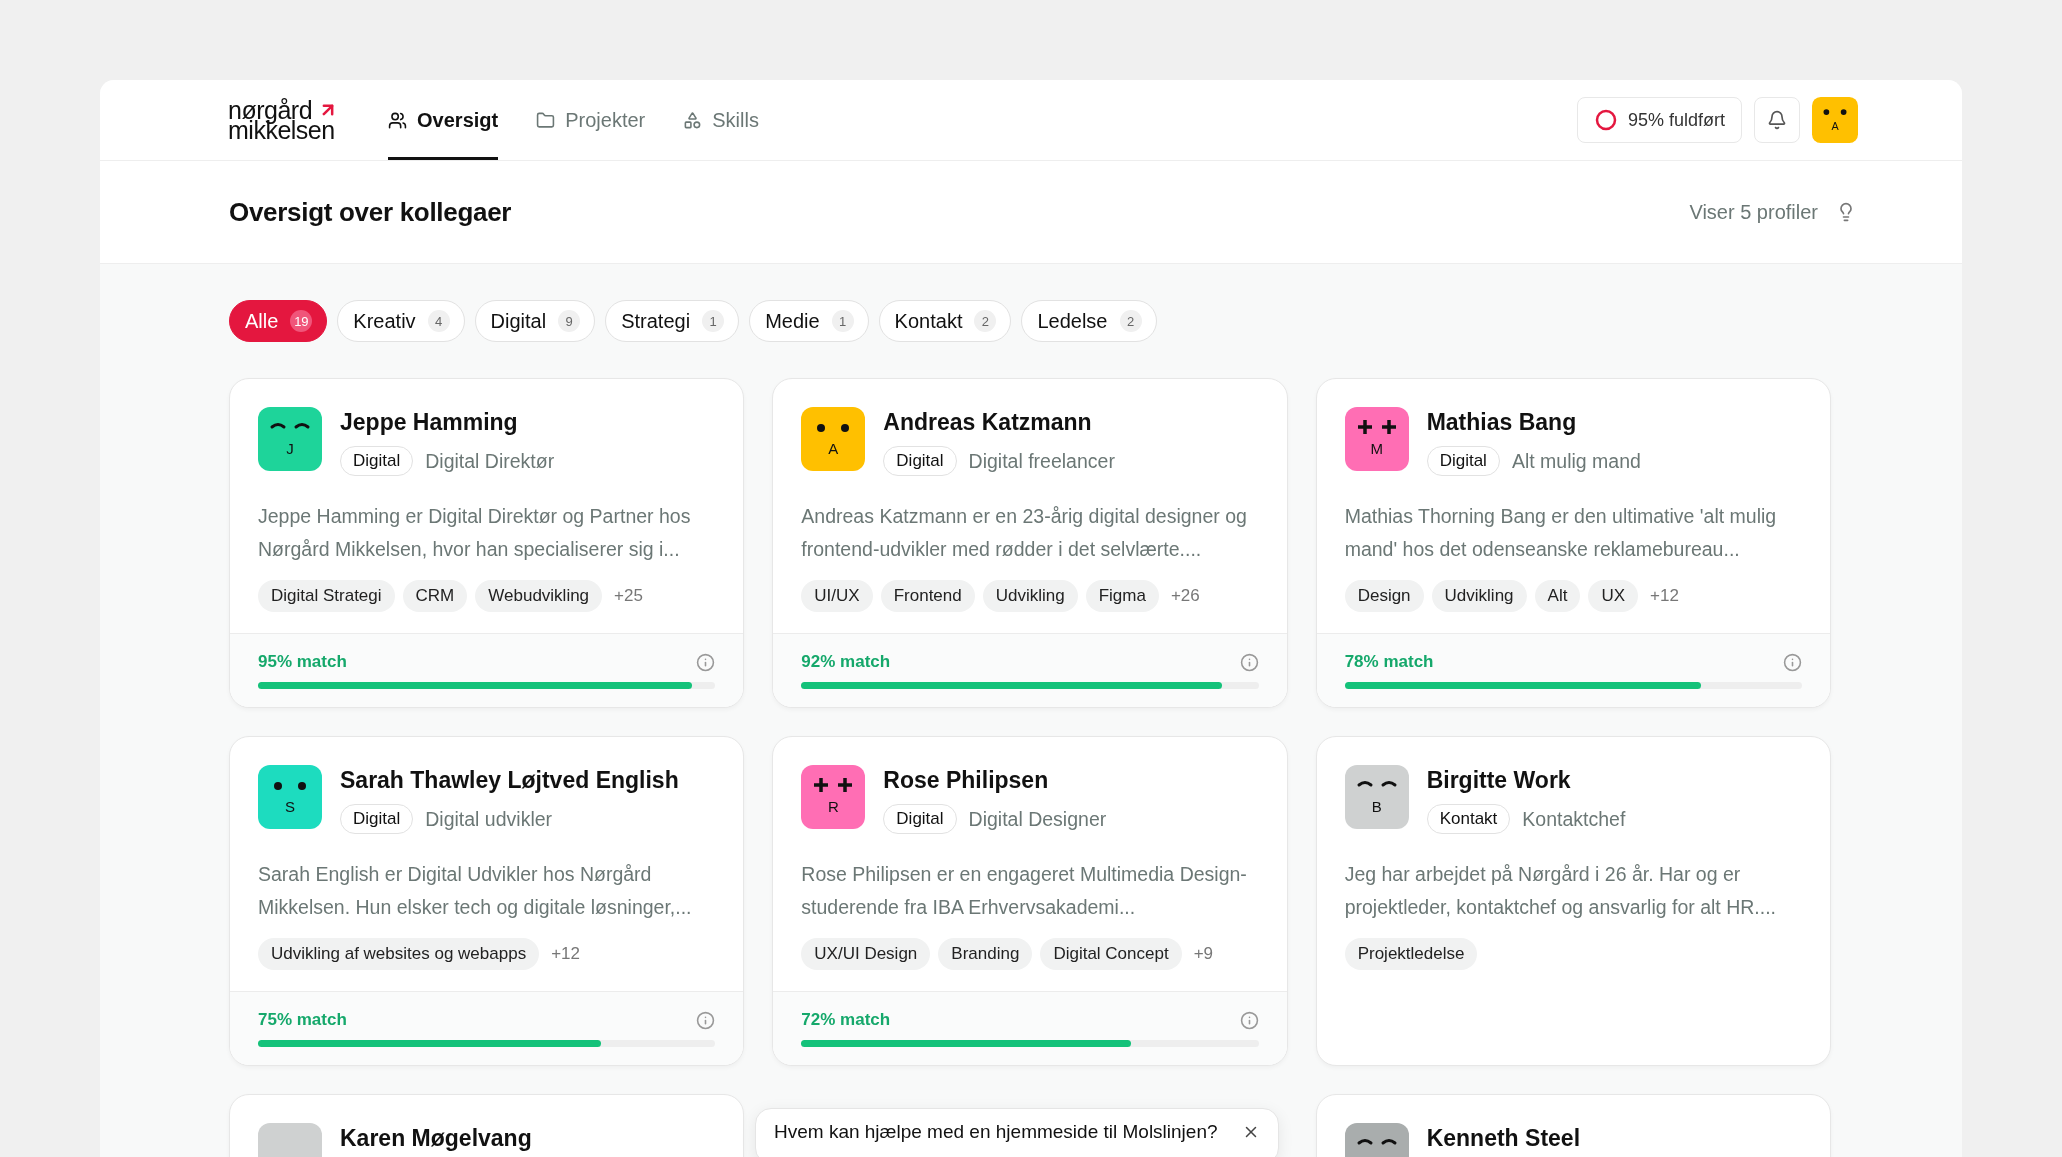 The width and height of the screenshot is (2062, 1157). I want to click on profile-card: M Mathias Bang Digital Alt mulig mand Mathias Thorning Bang er den ultimative 'alt mulig mand' hos det odenseanske reklamebureau... Design Udvikling Alt UX +12 78% match, so click(1573, 543).